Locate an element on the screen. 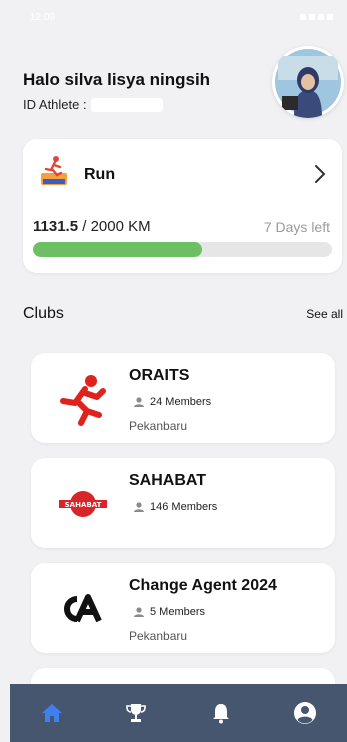 This screenshot has height=742, width=347. club-card: Change Agent 2024 5 Members Pekanbaru is located at coordinates (183, 608).